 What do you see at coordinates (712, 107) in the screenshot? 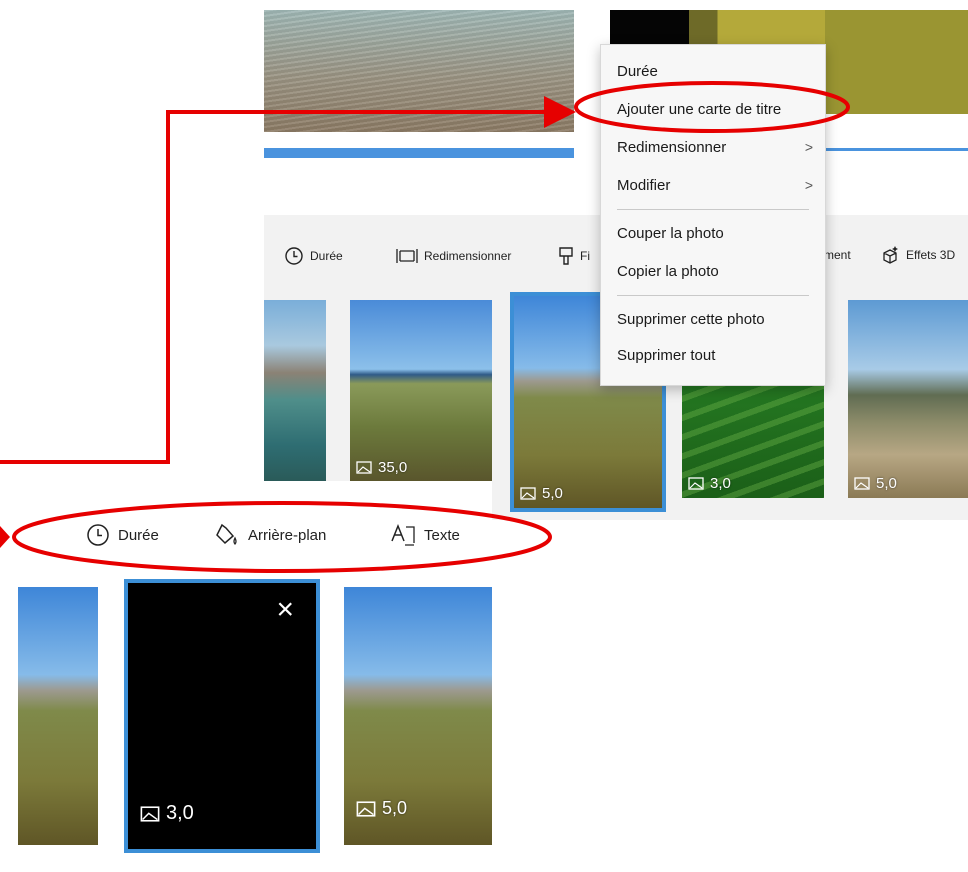
I see `highlight-ellipse-menu` at bounding box center [712, 107].